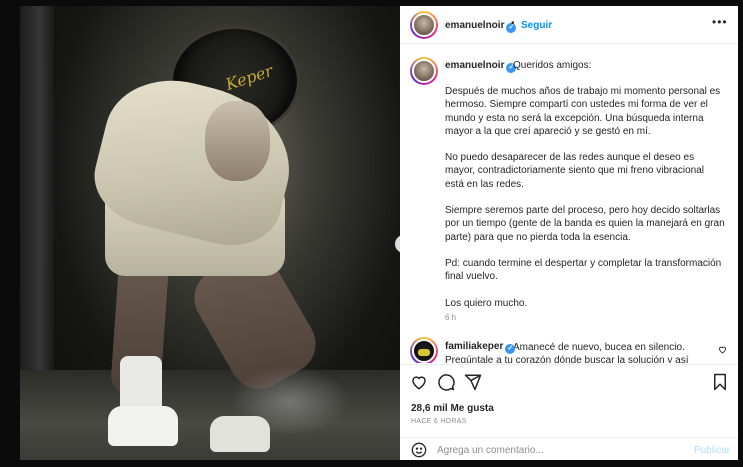 The height and width of the screenshot is (467, 743). I want to click on comment-like-icon, so click(722, 351).